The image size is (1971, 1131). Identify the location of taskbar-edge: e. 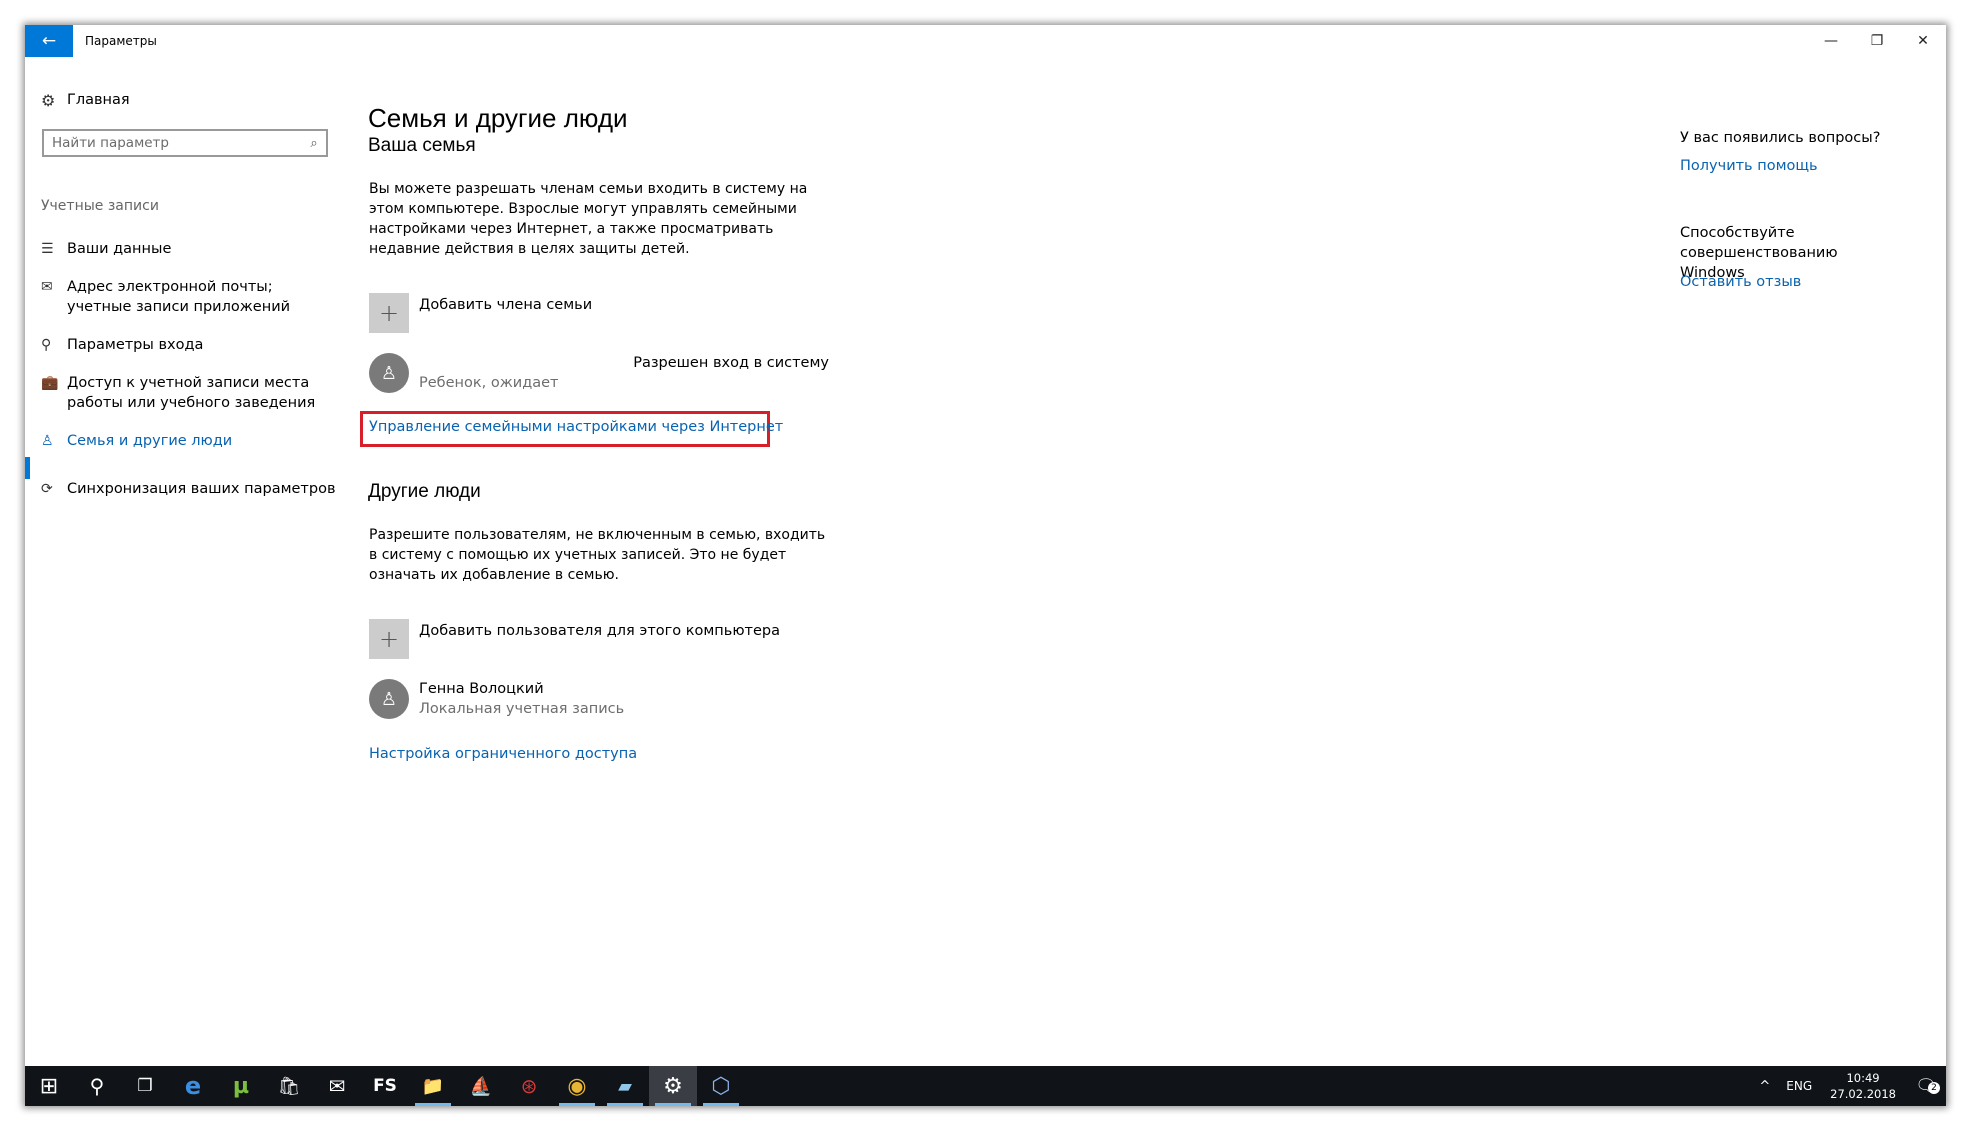
(193, 1086).